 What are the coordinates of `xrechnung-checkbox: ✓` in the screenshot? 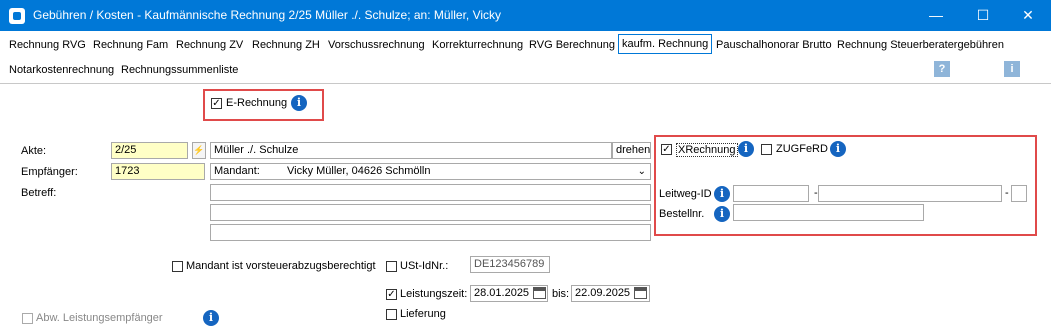 It's located at (666, 149).